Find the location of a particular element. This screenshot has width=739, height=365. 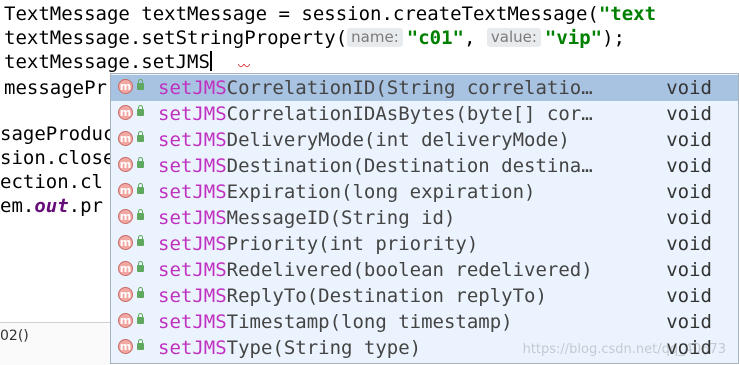

completion-item: m setJMSPriority(int priority) void is located at coordinates (424, 244).